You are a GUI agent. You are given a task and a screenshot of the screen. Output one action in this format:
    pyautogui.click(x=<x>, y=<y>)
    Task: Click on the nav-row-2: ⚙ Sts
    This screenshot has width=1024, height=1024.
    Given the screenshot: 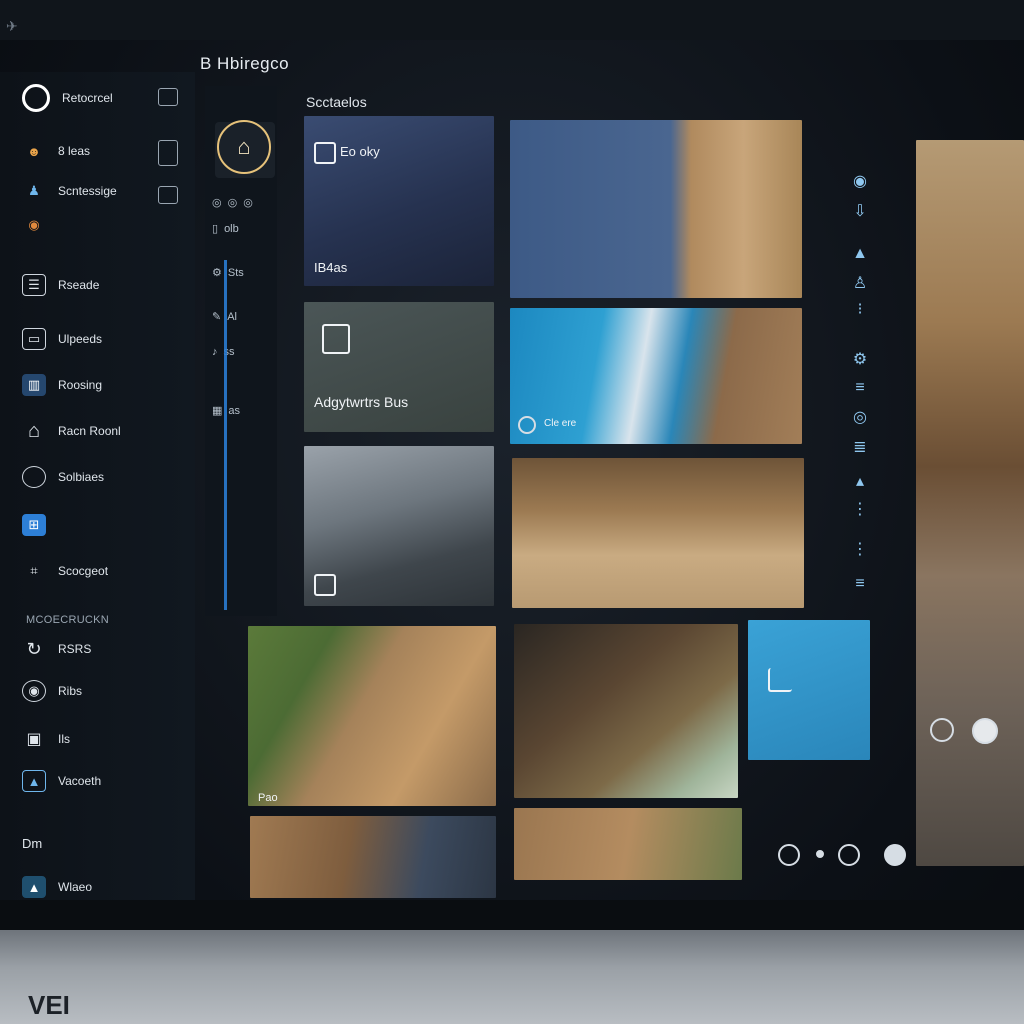 What is the action you would take?
    pyautogui.click(x=228, y=273)
    